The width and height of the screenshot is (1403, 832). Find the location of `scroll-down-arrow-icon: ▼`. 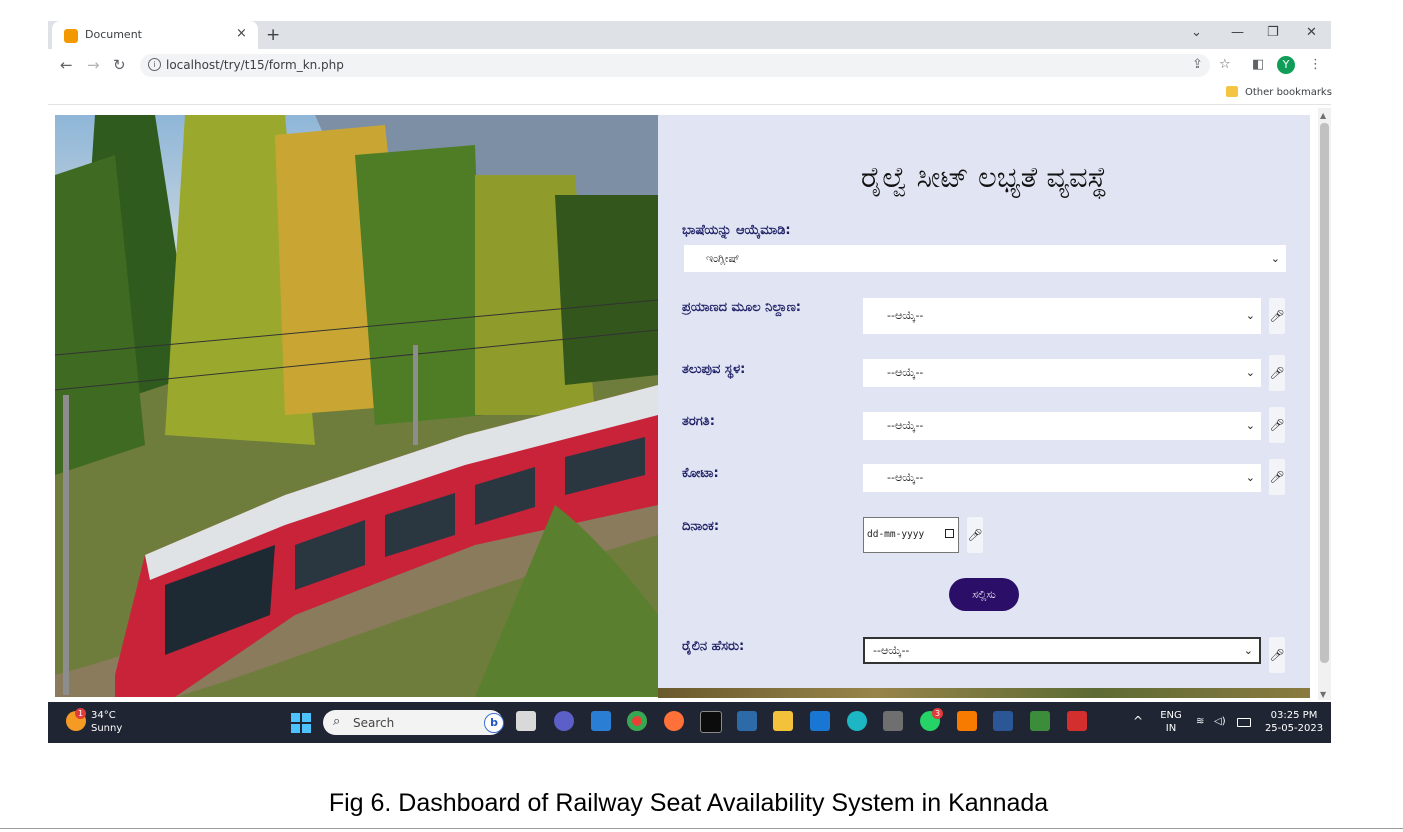

scroll-down-arrow-icon: ▼ is located at coordinates (1323, 694).